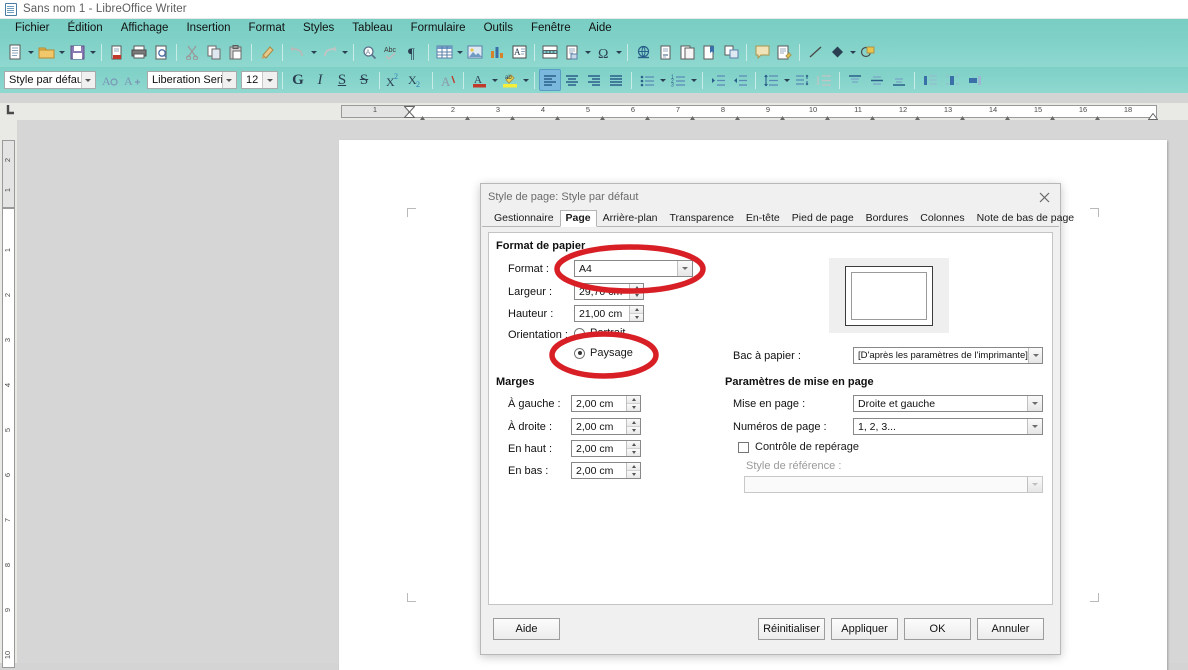 This screenshot has height=670, width=1188. I want to click on undo-icon, so click(298, 52).